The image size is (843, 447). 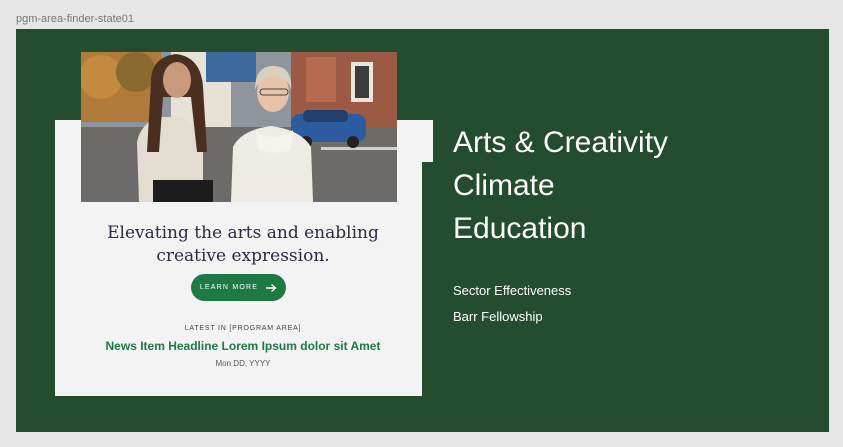 I want to click on program-area-climate-link: Climate, so click(x=560, y=185).